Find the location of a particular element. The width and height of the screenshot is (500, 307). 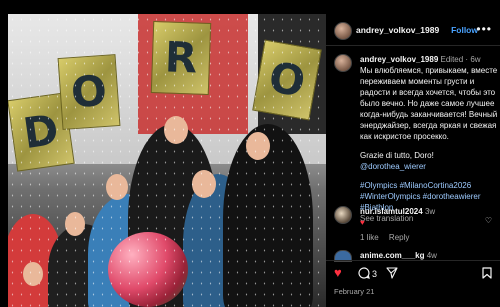

post-actions-bar: ♥ 3 is located at coordinates (414, 275).